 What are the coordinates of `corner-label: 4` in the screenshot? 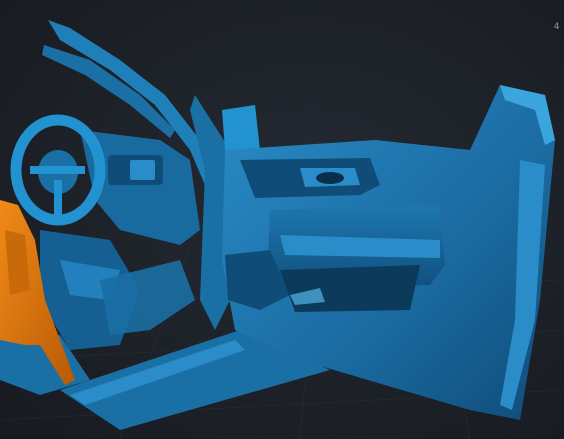 It's located at (556, 27).